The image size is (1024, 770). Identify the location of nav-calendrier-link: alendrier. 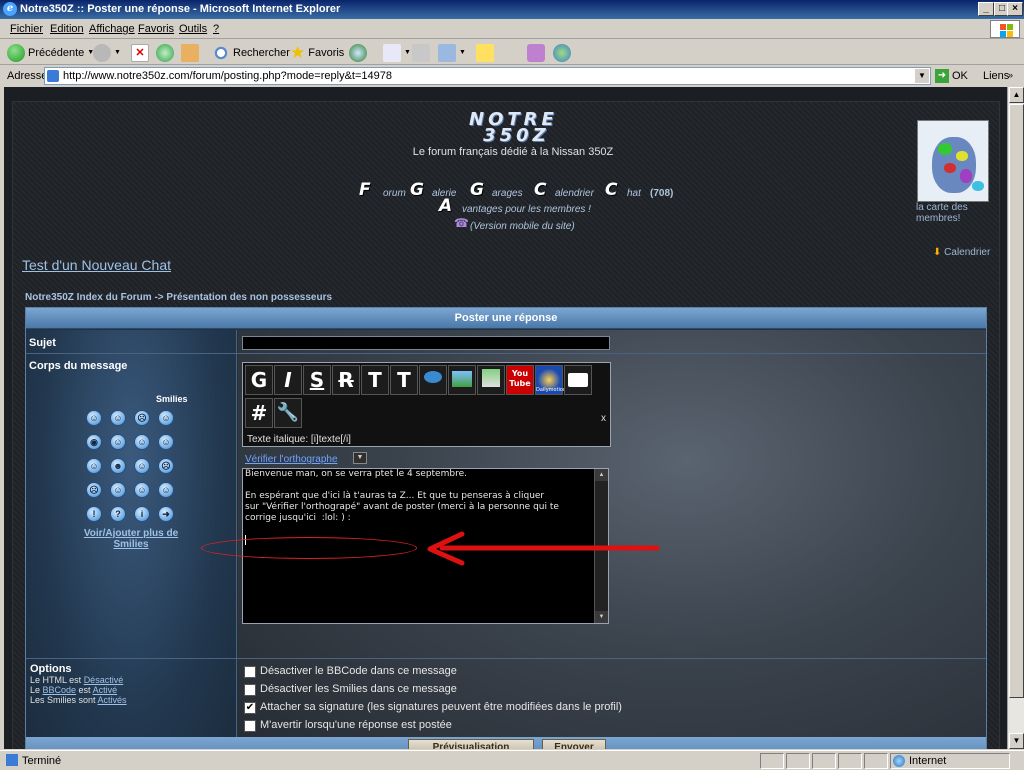
(574, 193).